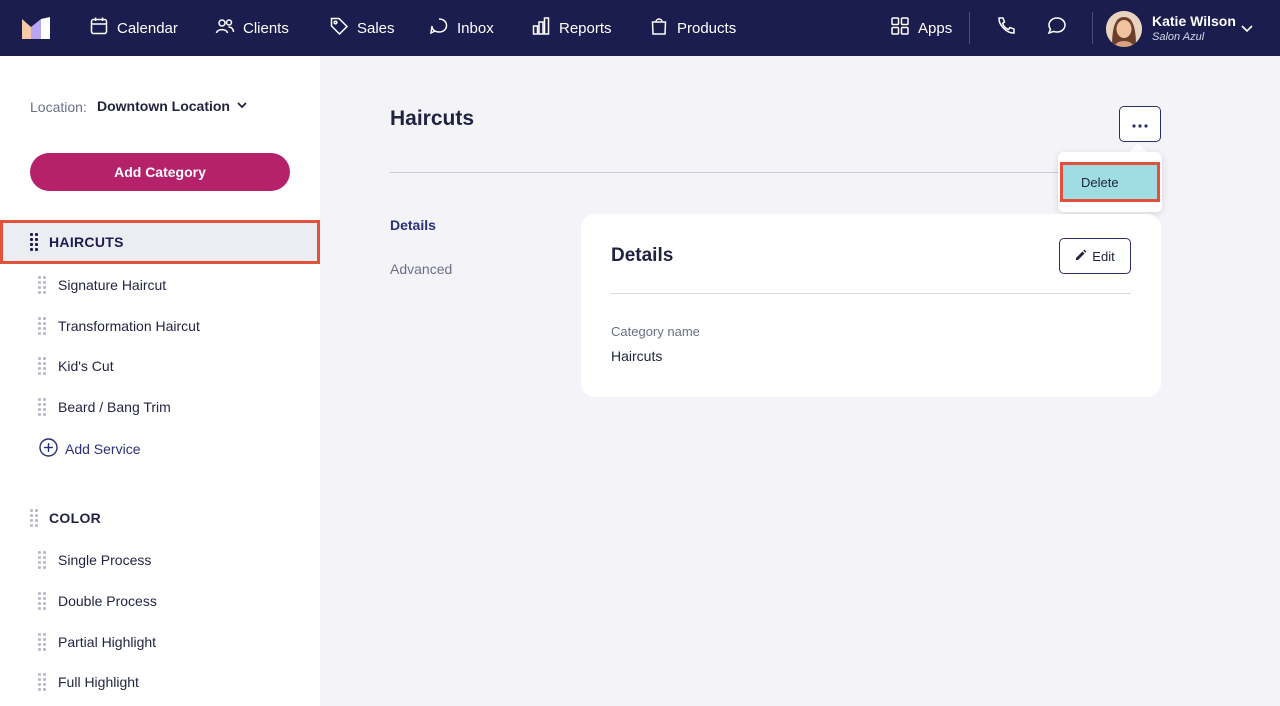  Describe the element at coordinates (99, 28) in the screenshot. I see `calendar-icon` at that location.